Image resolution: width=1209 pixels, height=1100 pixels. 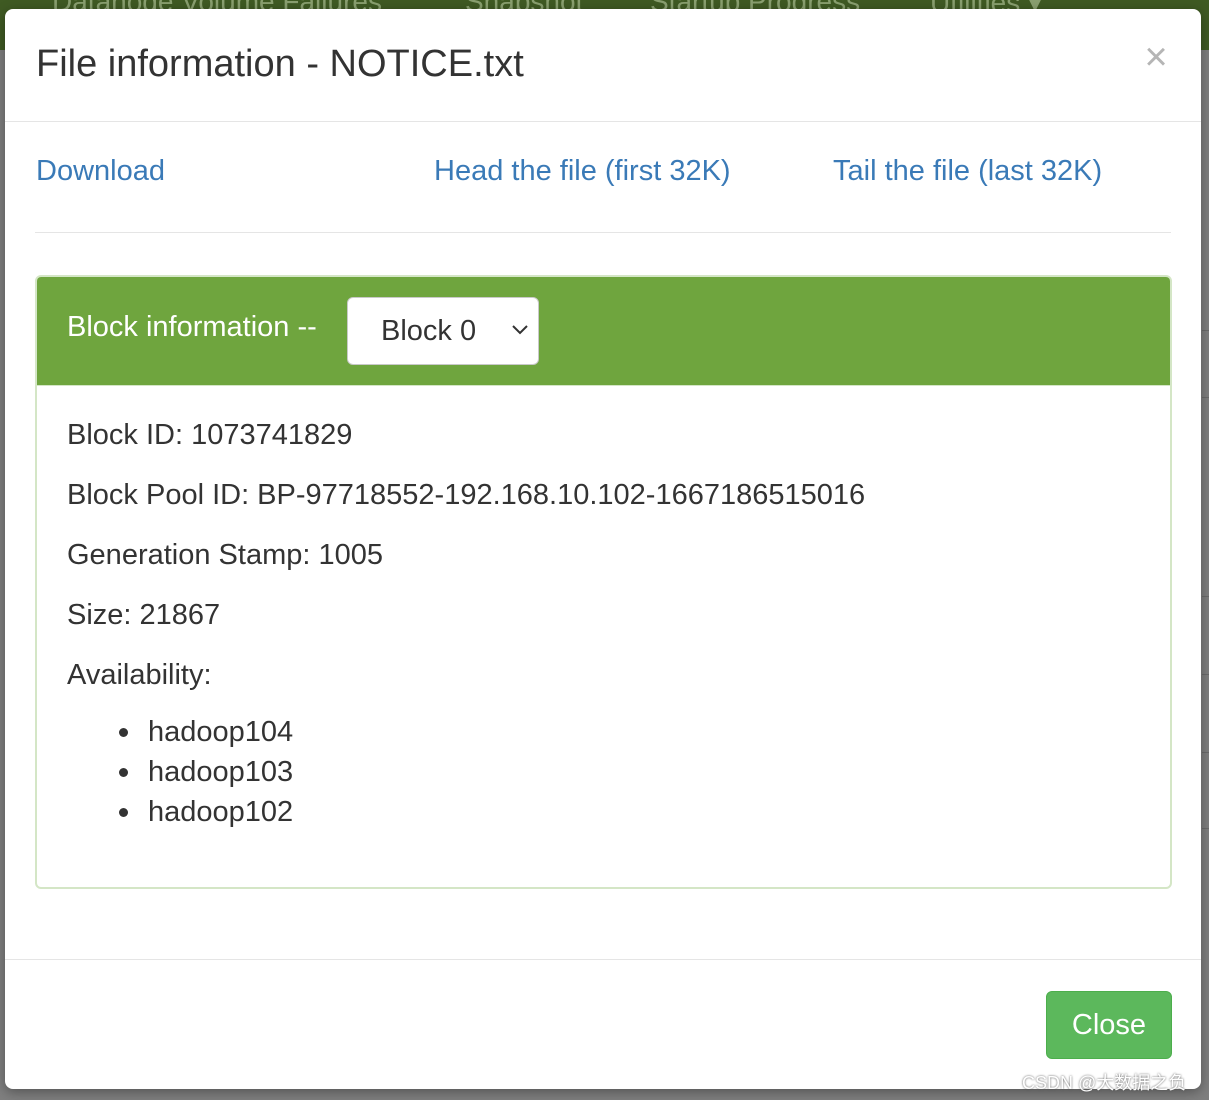 What do you see at coordinates (144, 615) in the screenshot?
I see `block-size: Size: 21867` at bounding box center [144, 615].